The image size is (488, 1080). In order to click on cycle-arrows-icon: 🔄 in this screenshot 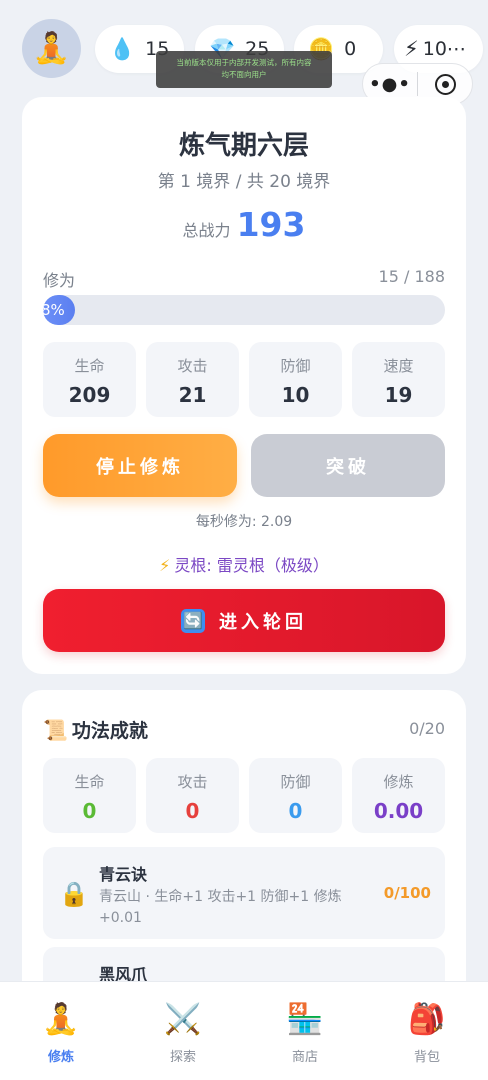, I will do `click(193, 620)`.